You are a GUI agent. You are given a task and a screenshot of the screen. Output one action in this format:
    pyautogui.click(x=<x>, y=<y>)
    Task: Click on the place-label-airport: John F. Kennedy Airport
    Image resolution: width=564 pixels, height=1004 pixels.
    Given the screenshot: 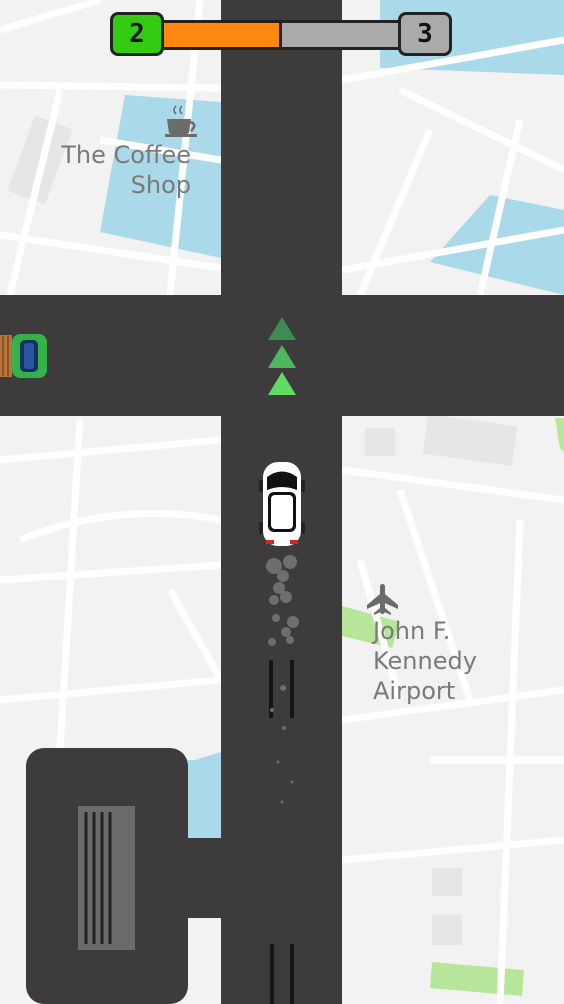 What is the action you would take?
    pyautogui.click(x=425, y=661)
    